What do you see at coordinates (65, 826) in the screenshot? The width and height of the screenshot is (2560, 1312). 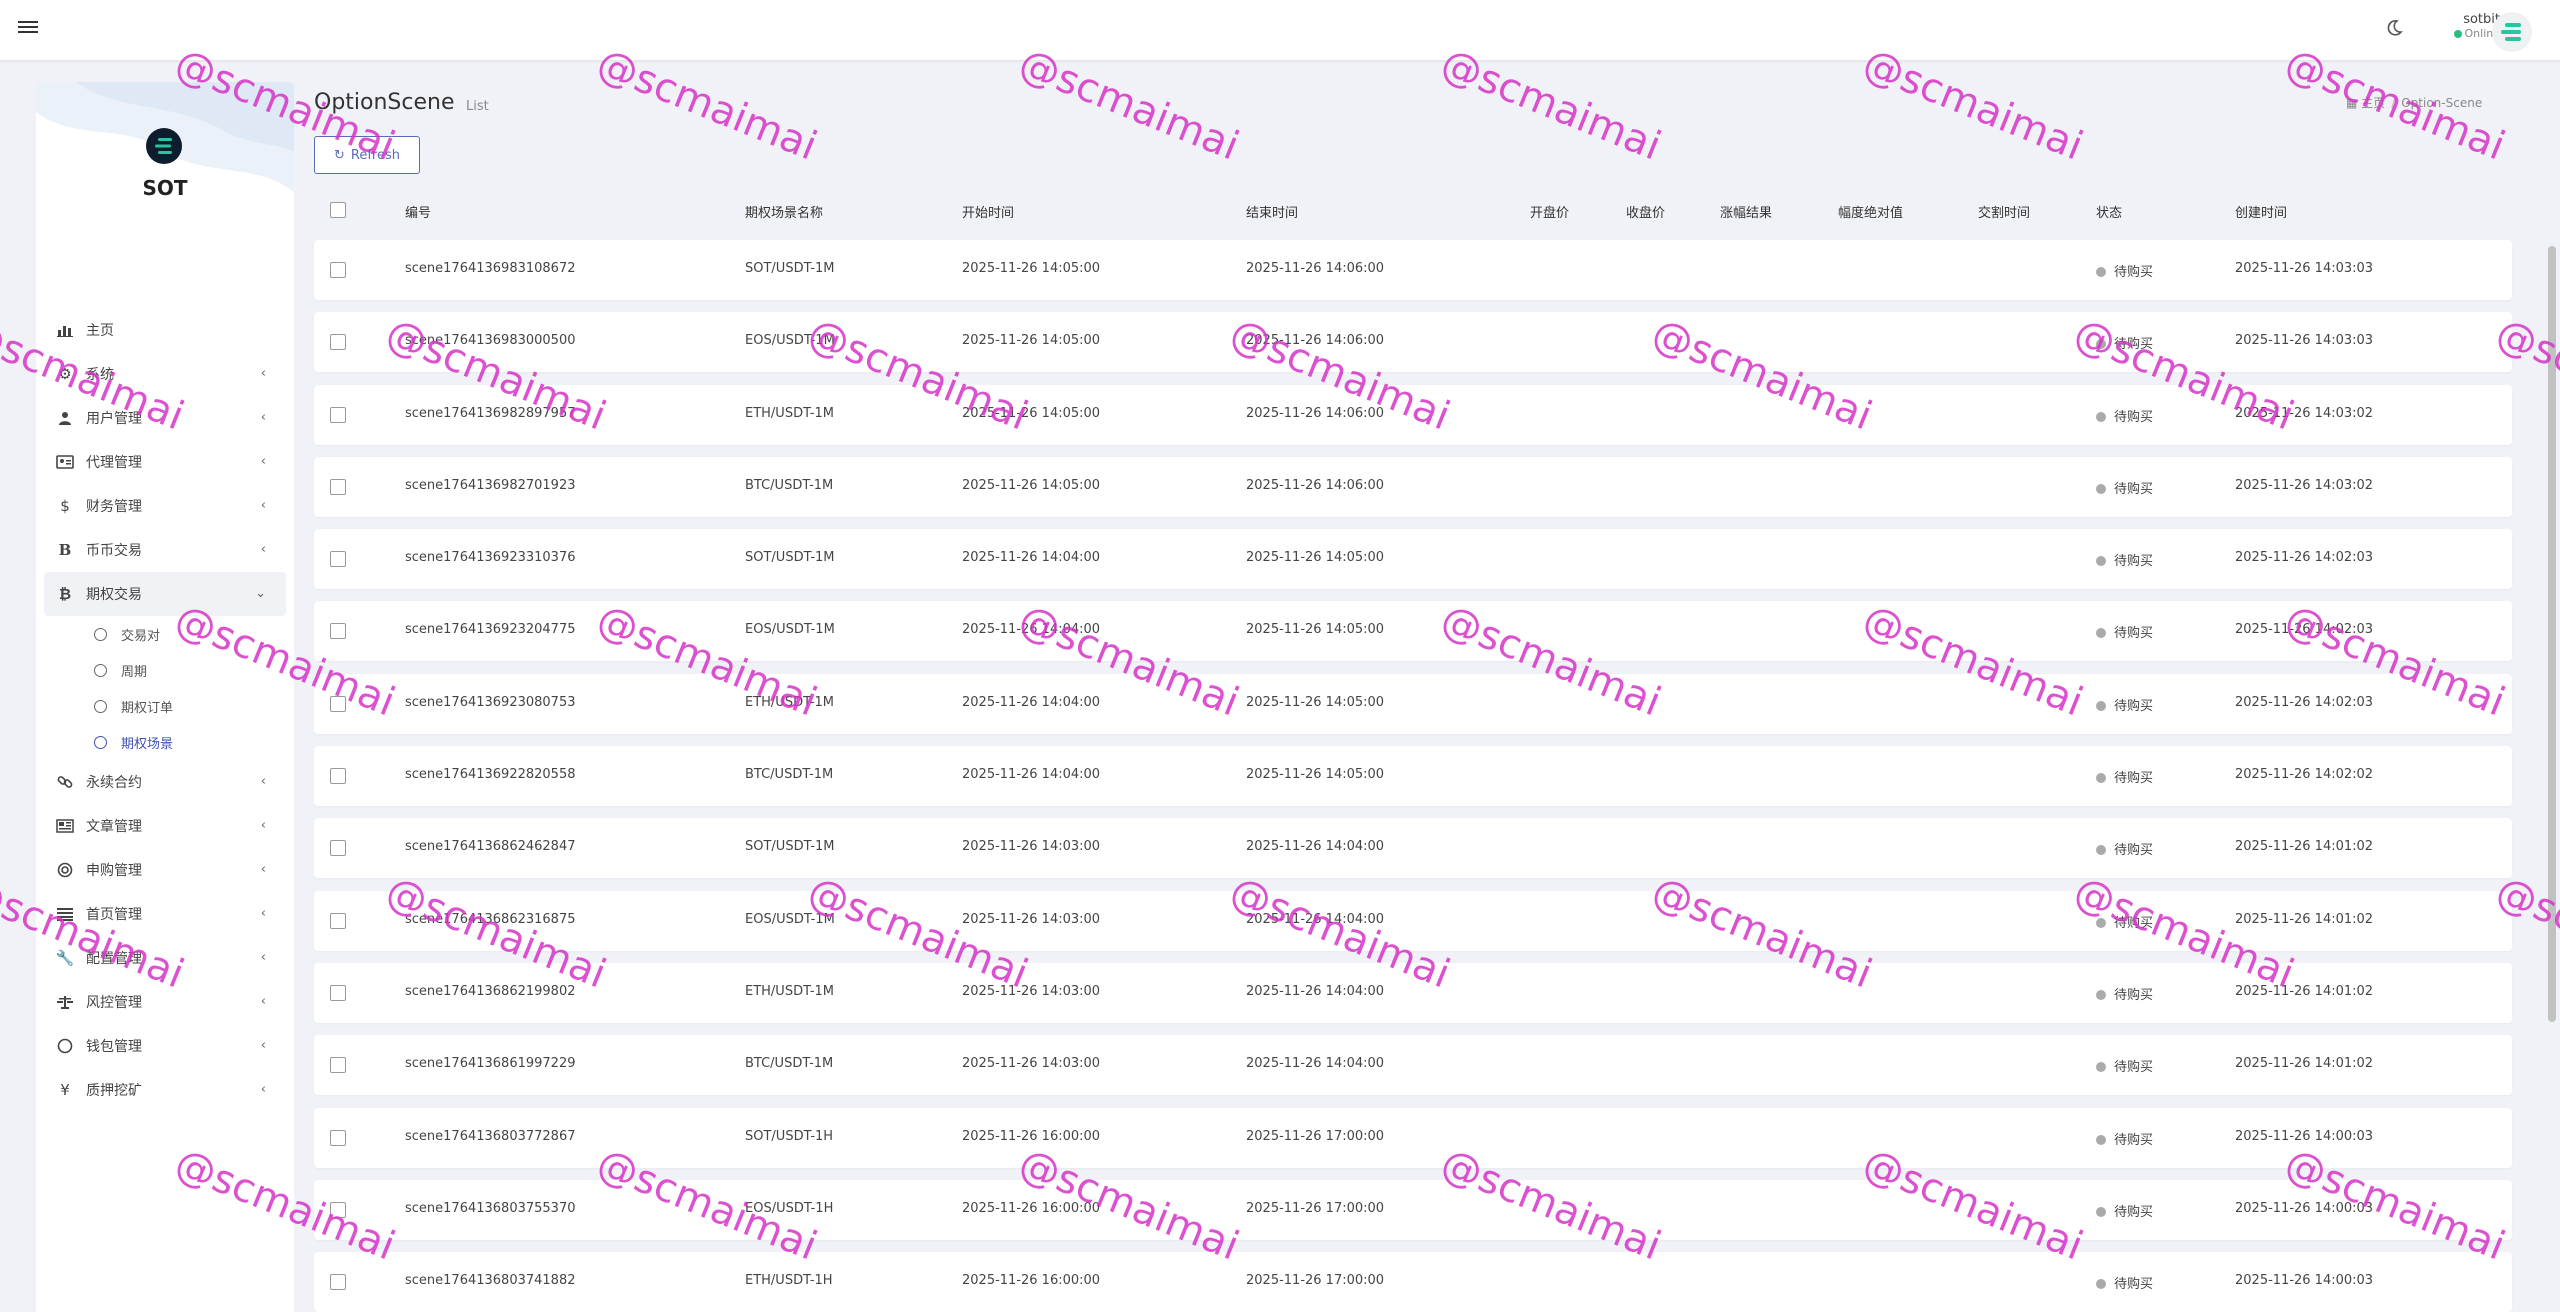 I see `newspaper-icon` at bounding box center [65, 826].